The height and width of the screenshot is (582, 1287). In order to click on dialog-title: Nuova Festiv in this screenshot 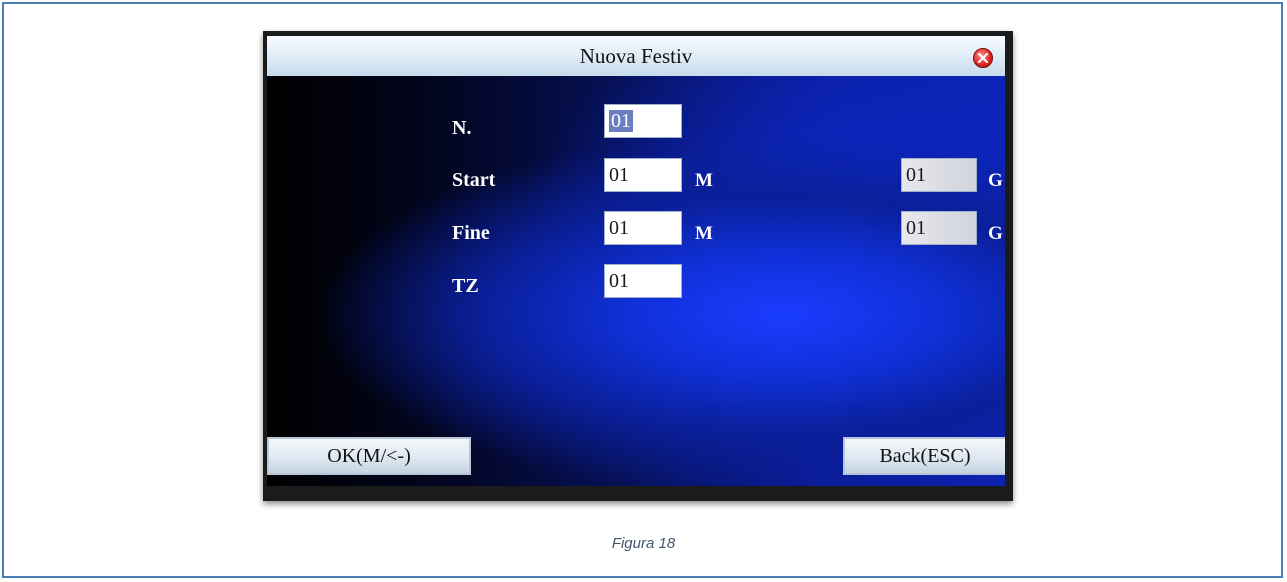, I will do `click(636, 56)`.